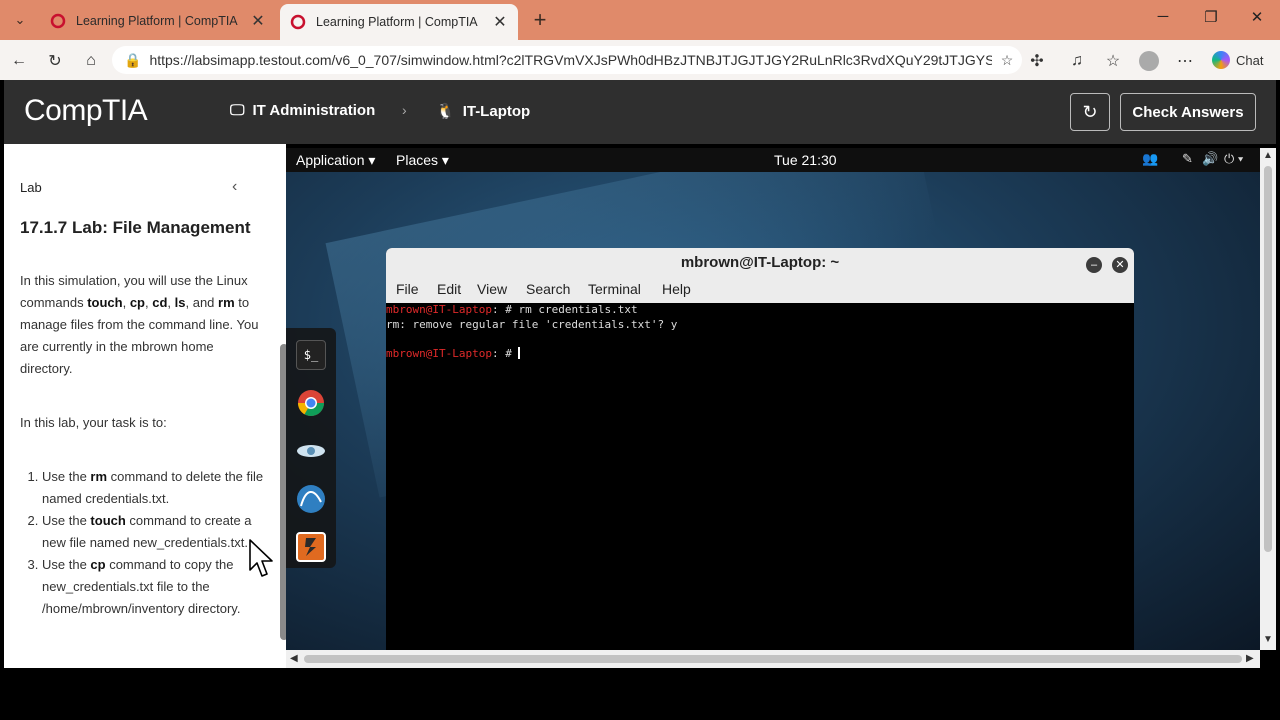 Image resolution: width=1280 pixels, height=720 pixels. What do you see at coordinates (237, 110) in the screenshot?
I see `devices-icon: 🖵` at bounding box center [237, 110].